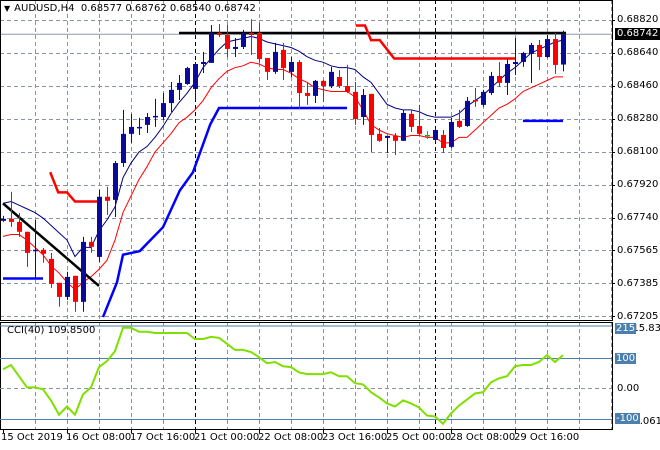  I want to click on cci-min-box: -100, so click(627, 418).